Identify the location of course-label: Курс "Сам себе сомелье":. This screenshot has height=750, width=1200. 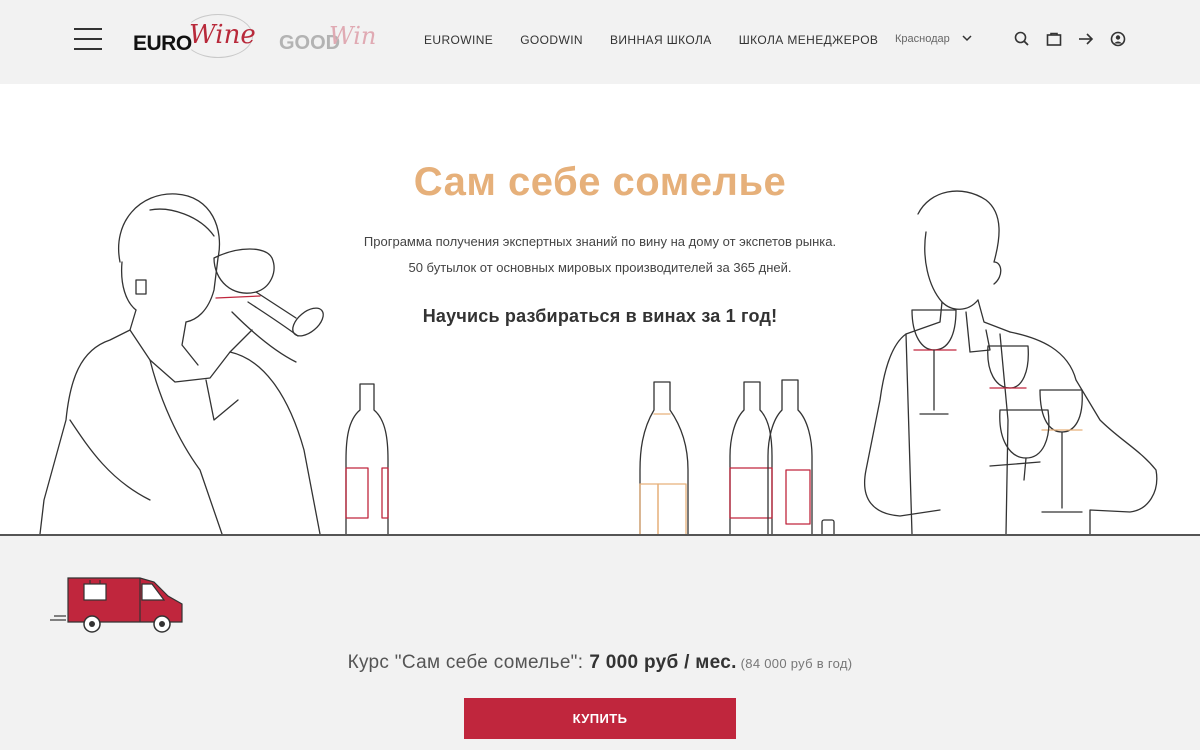
(465, 662).